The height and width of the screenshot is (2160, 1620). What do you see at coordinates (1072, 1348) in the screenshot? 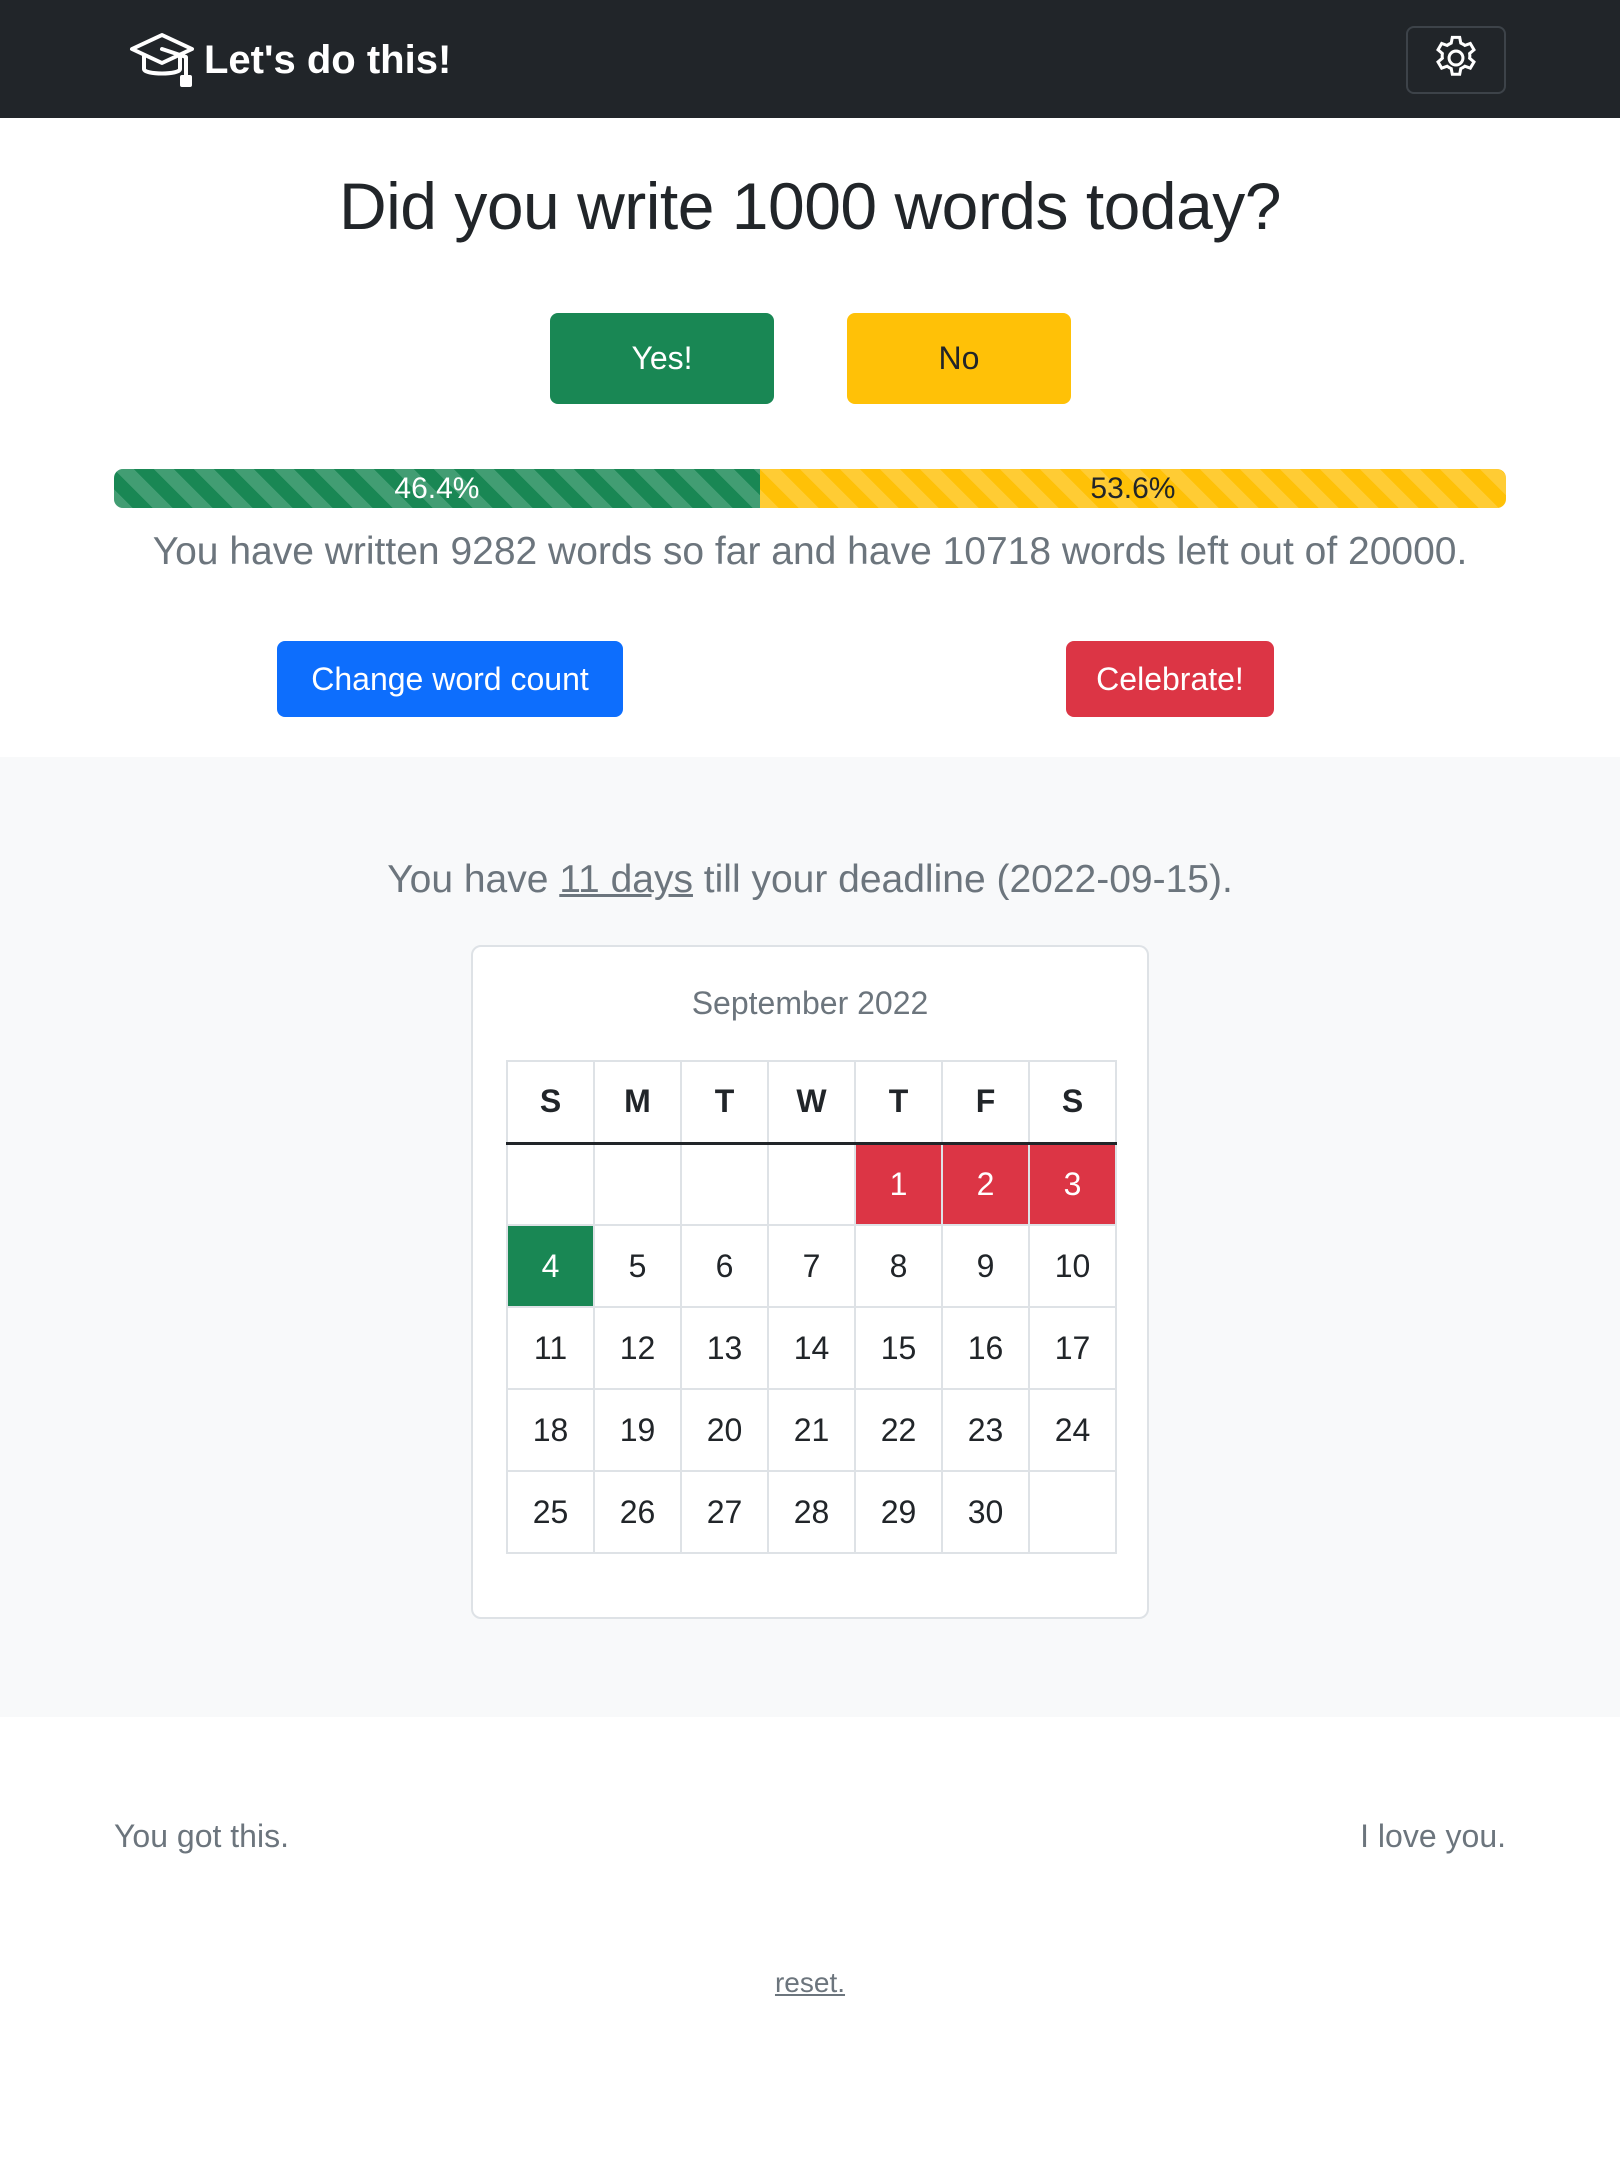
I see `calendar-day: 17` at bounding box center [1072, 1348].